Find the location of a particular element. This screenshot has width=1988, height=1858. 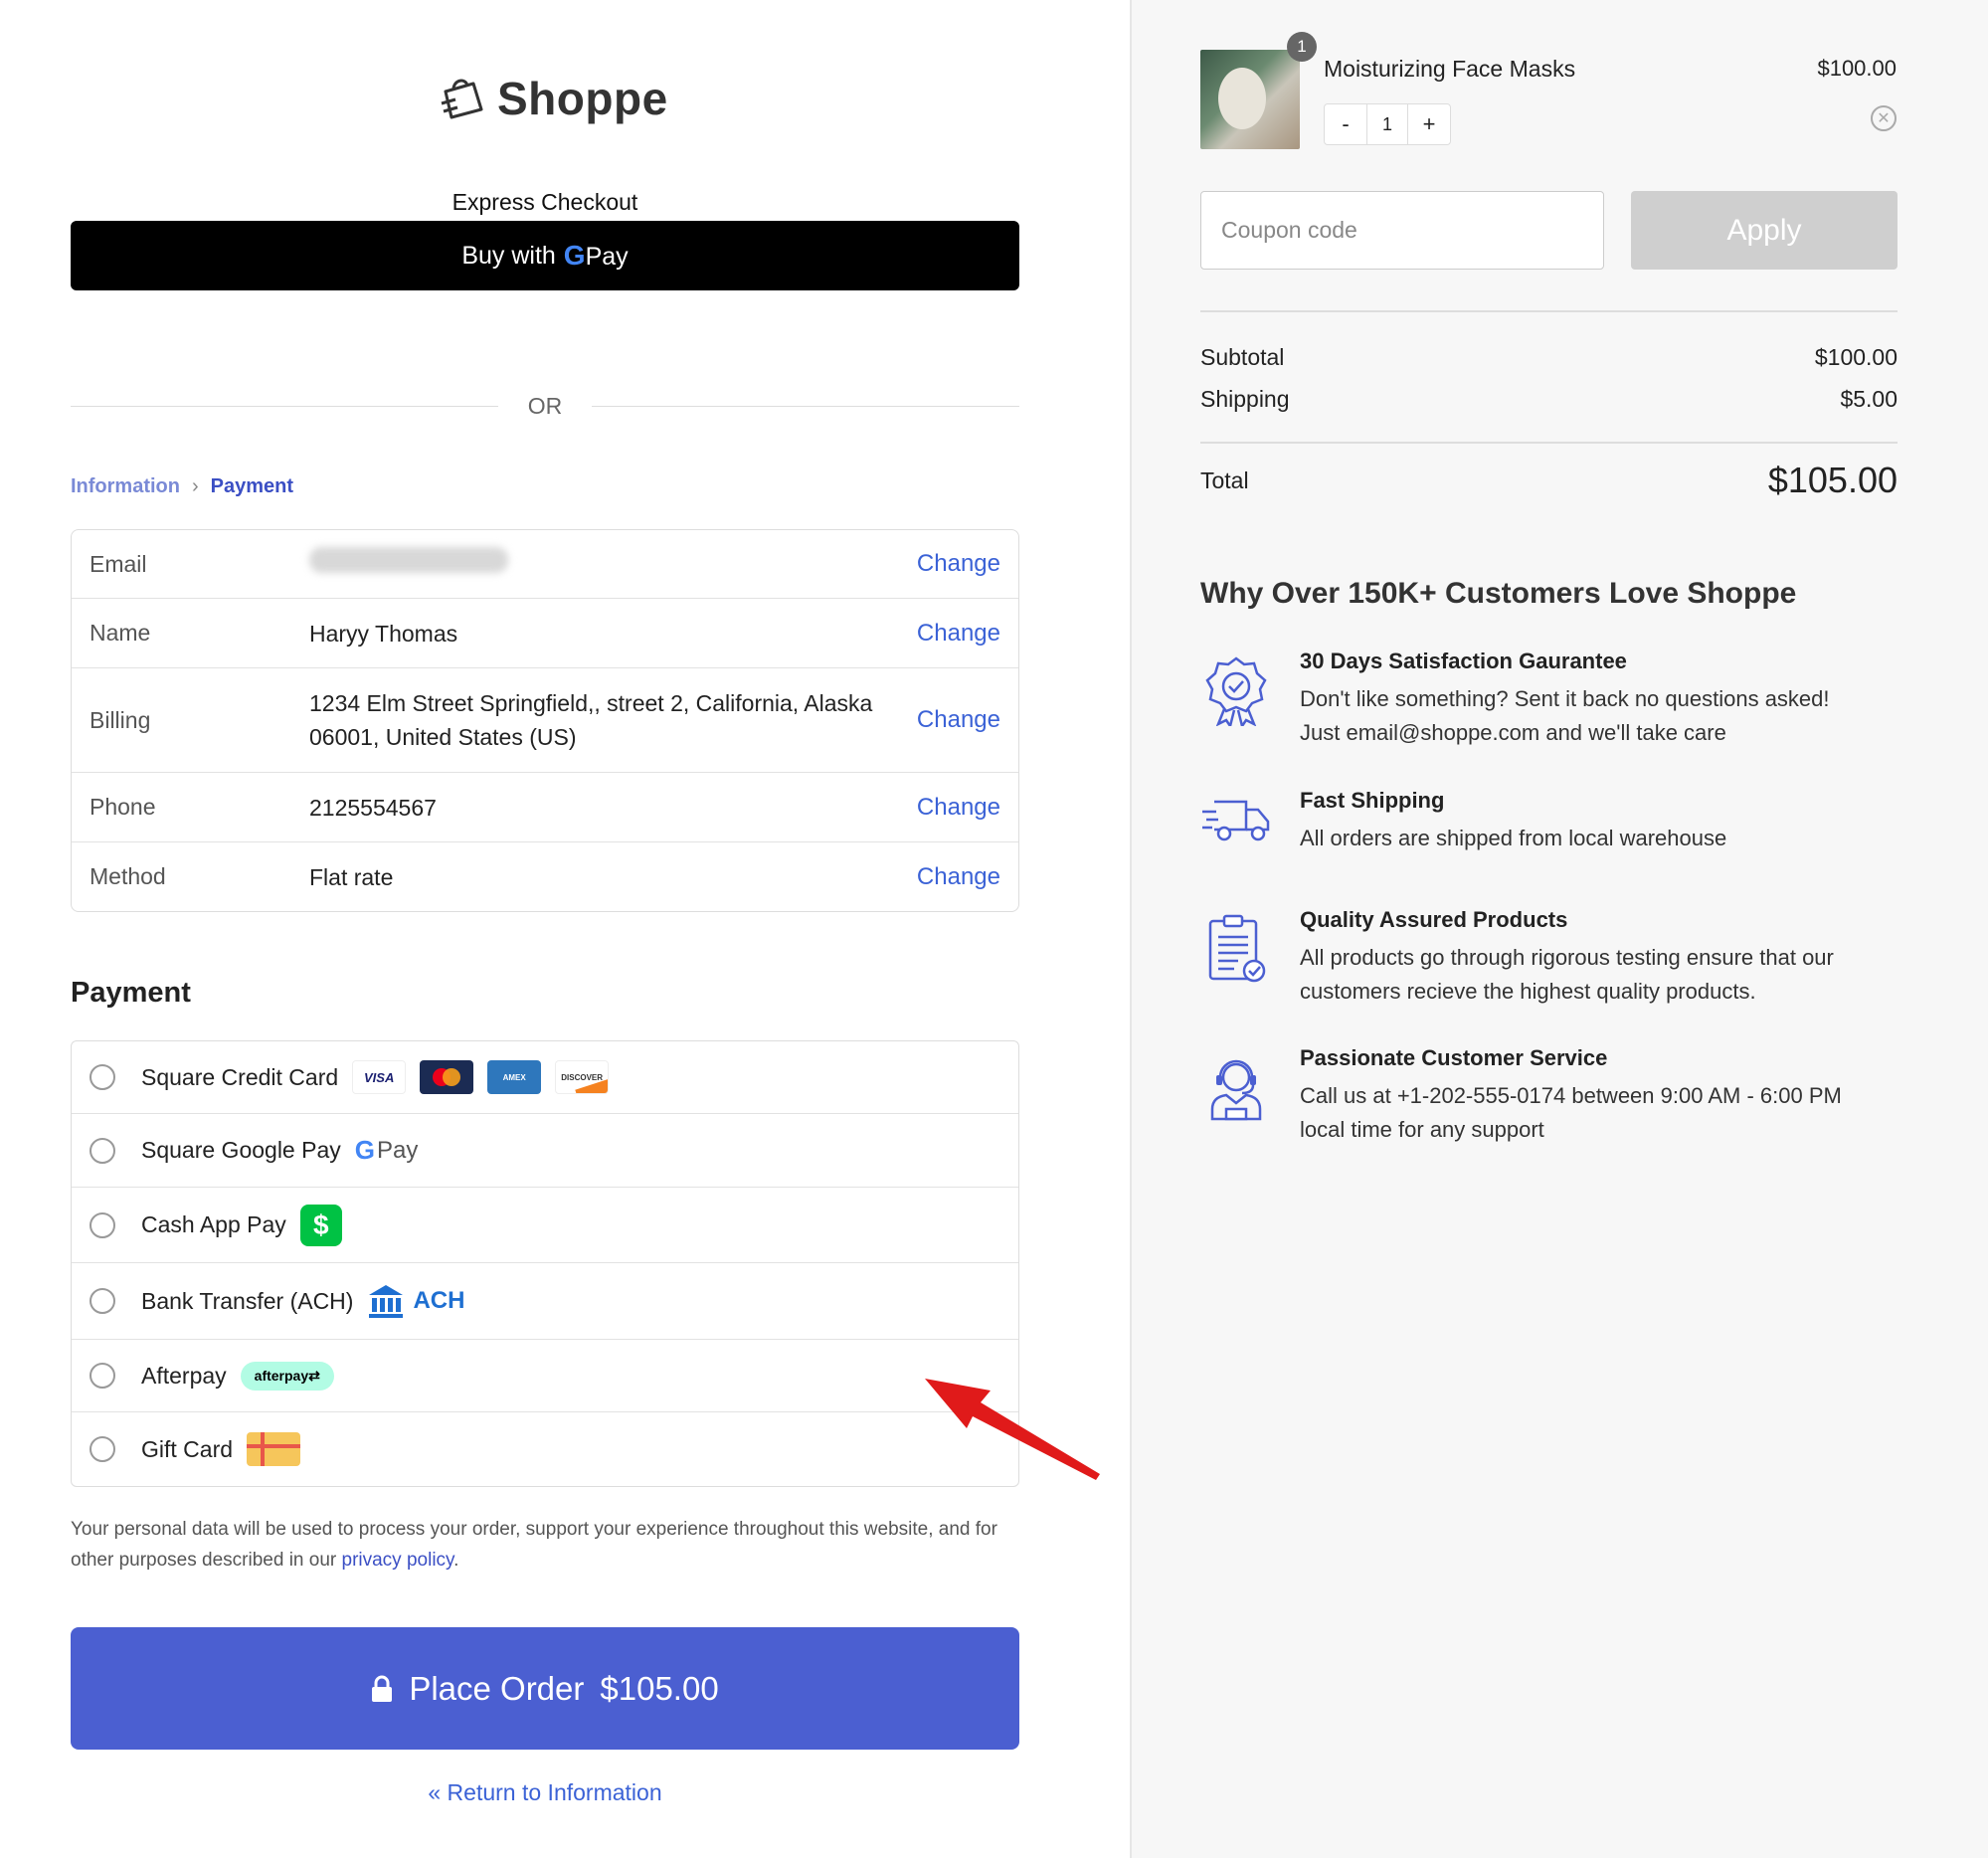

product-thumbnail is located at coordinates (1250, 99).